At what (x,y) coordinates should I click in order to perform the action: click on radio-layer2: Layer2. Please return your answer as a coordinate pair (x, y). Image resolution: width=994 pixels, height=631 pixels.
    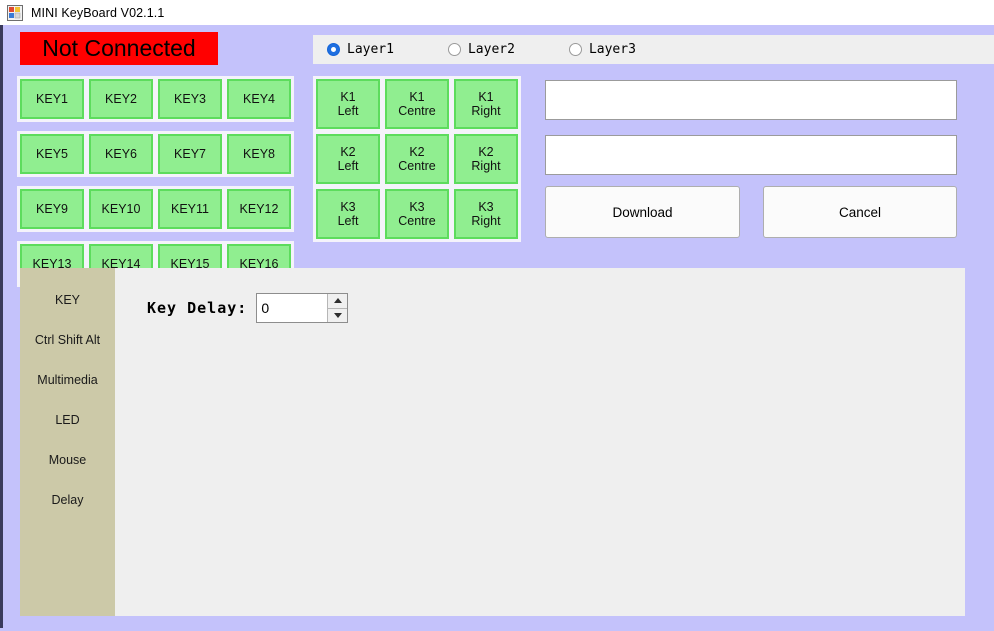
    Looking at the image, I should click on (481, 49).